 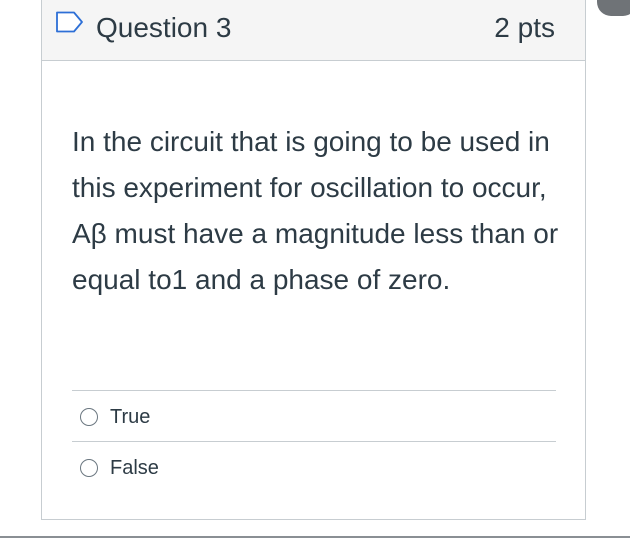 What do you see at coordinates (164, 27) in the screenshot?
I see `question-title: Question 3` at bounding box center [164, 27].